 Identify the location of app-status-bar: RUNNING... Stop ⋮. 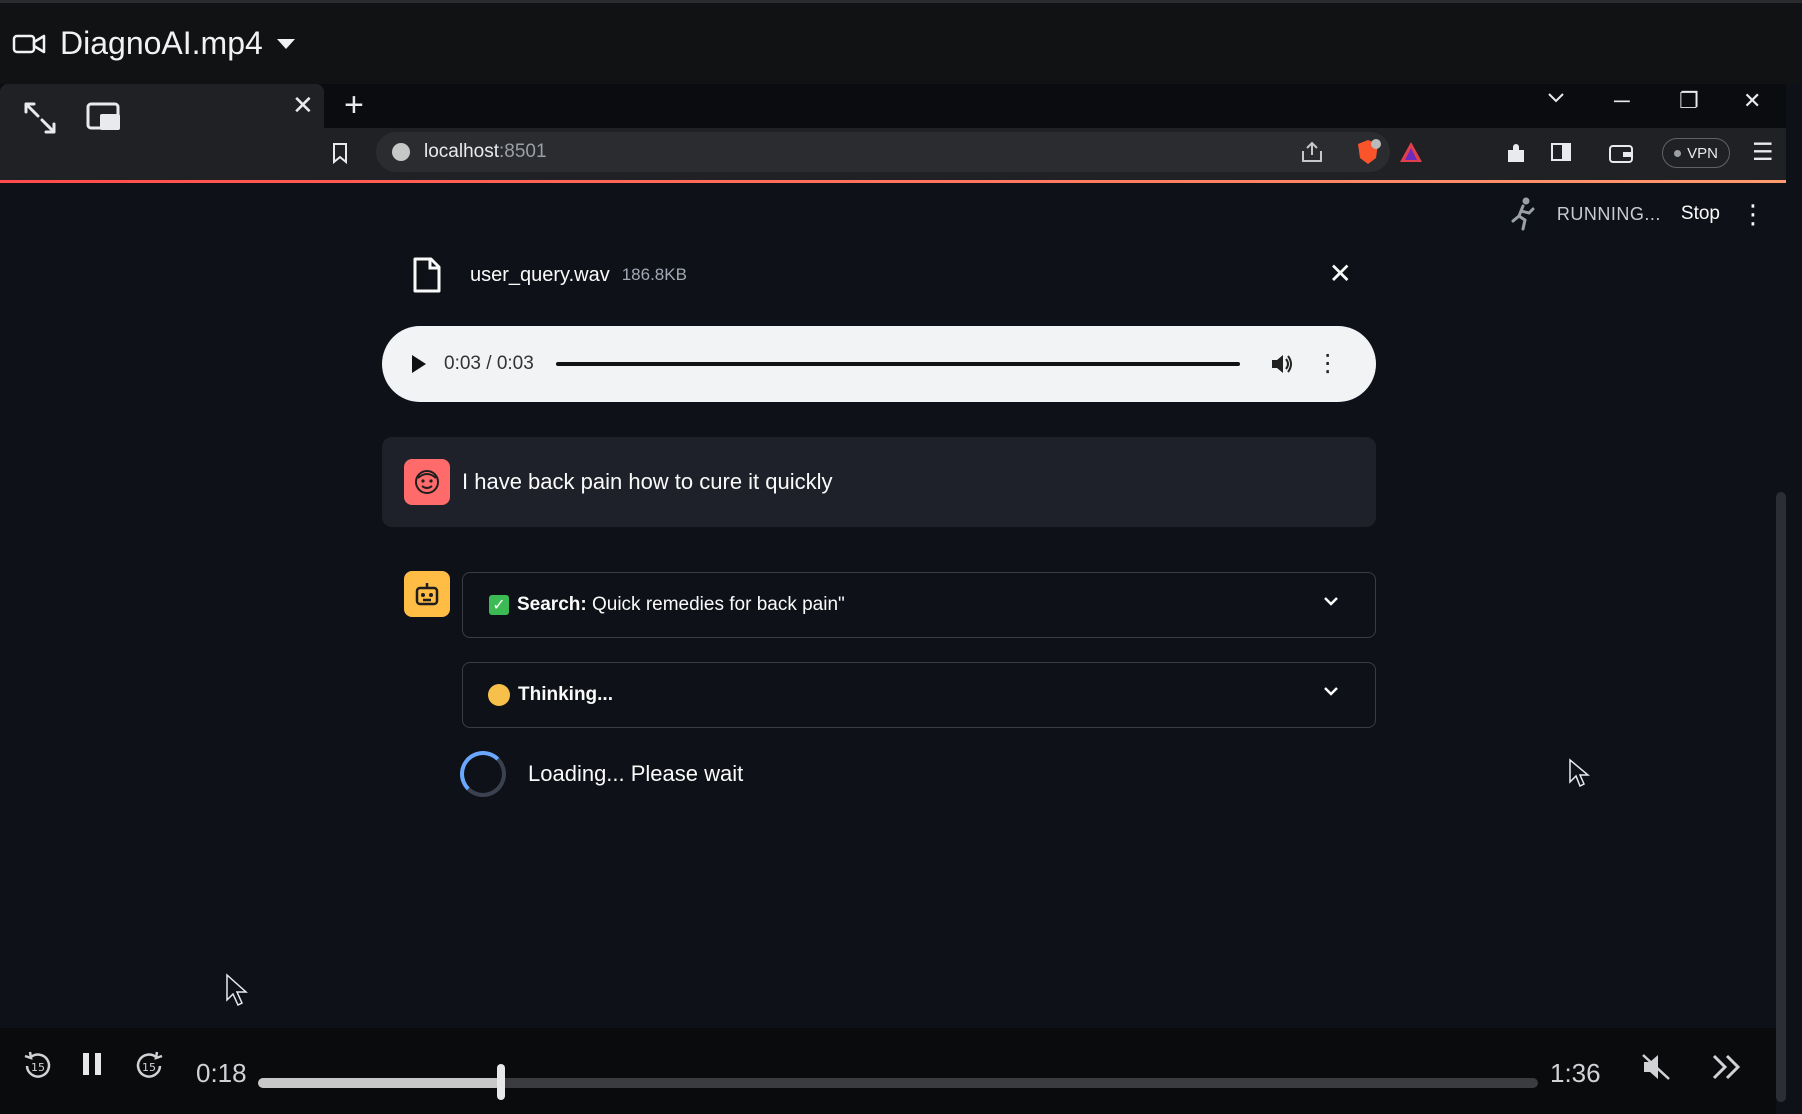
(1637, 214).